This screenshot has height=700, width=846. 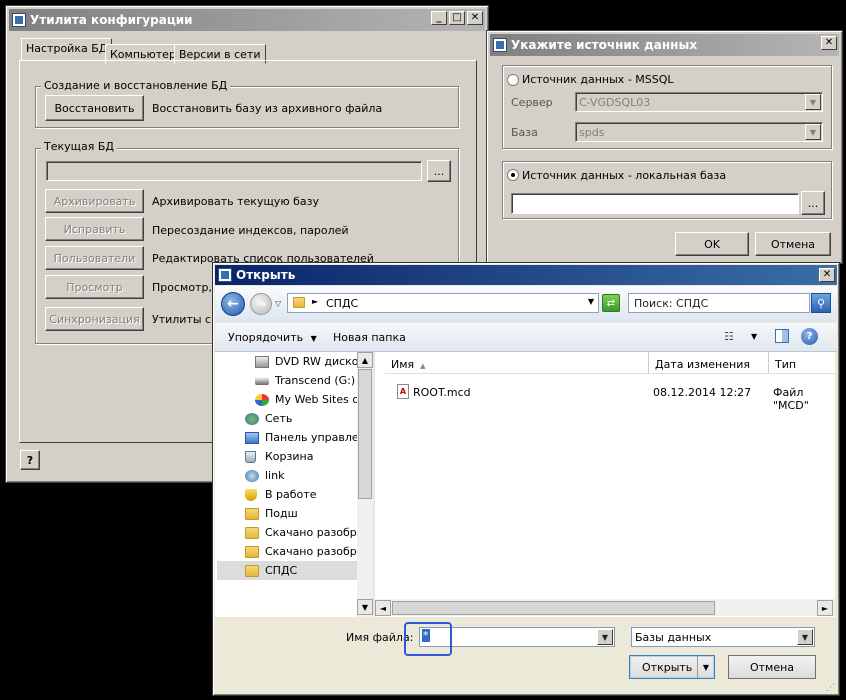 What do you see at coordinates (532, 102) in the screenshot?
I see `server-label: Сервер` at bounding box center [532, 102].